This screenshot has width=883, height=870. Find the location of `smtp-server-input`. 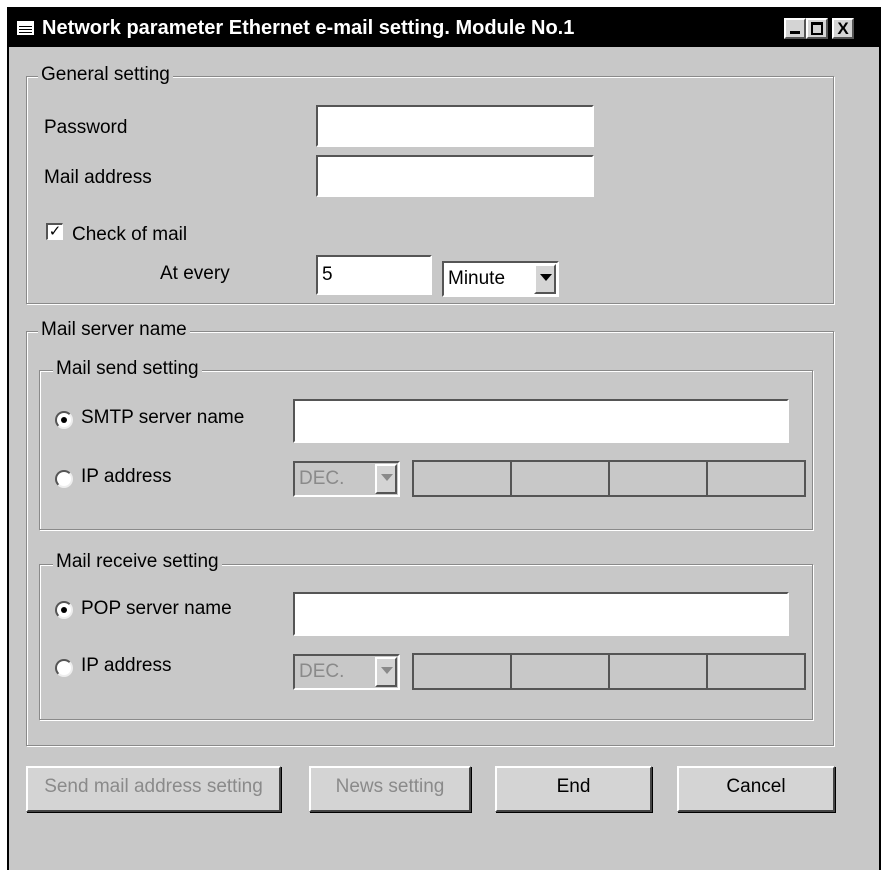

smtp-server-input is located at coordinates (541, 421).